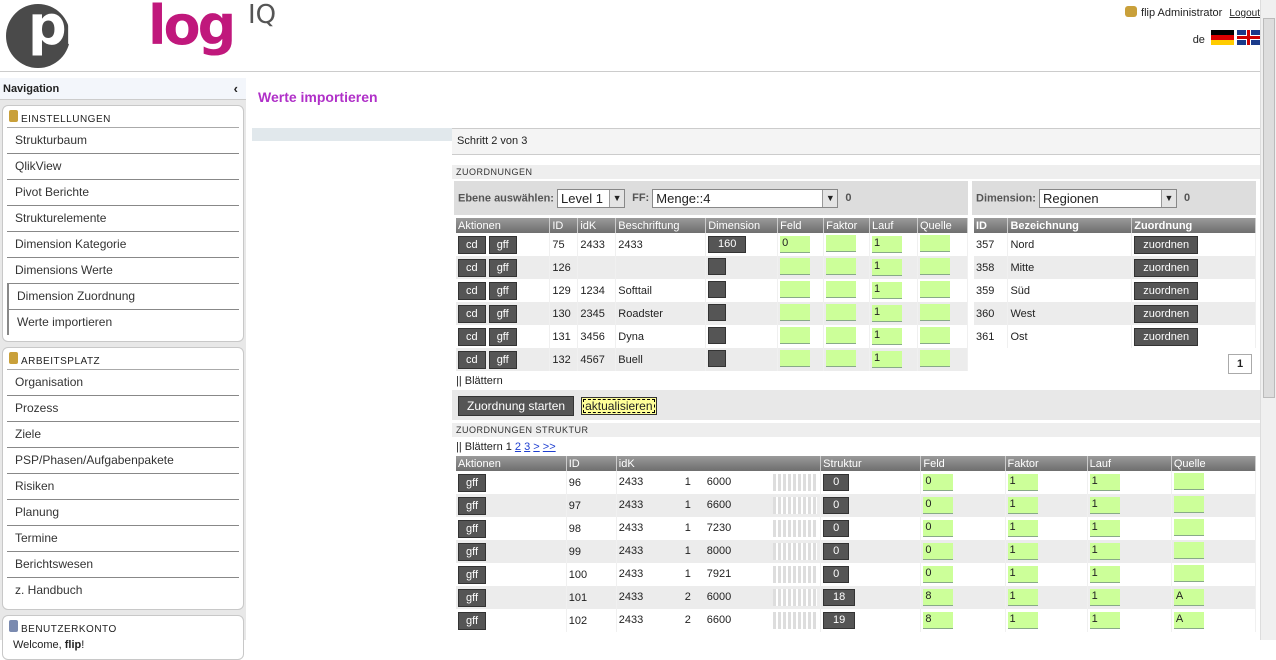 The image size is (1276, 660). What do you see at coordinates (619, 406) in the screenshot?
I see `aktualisieren-button: aktualisieren` at bounding box center [619, 406].